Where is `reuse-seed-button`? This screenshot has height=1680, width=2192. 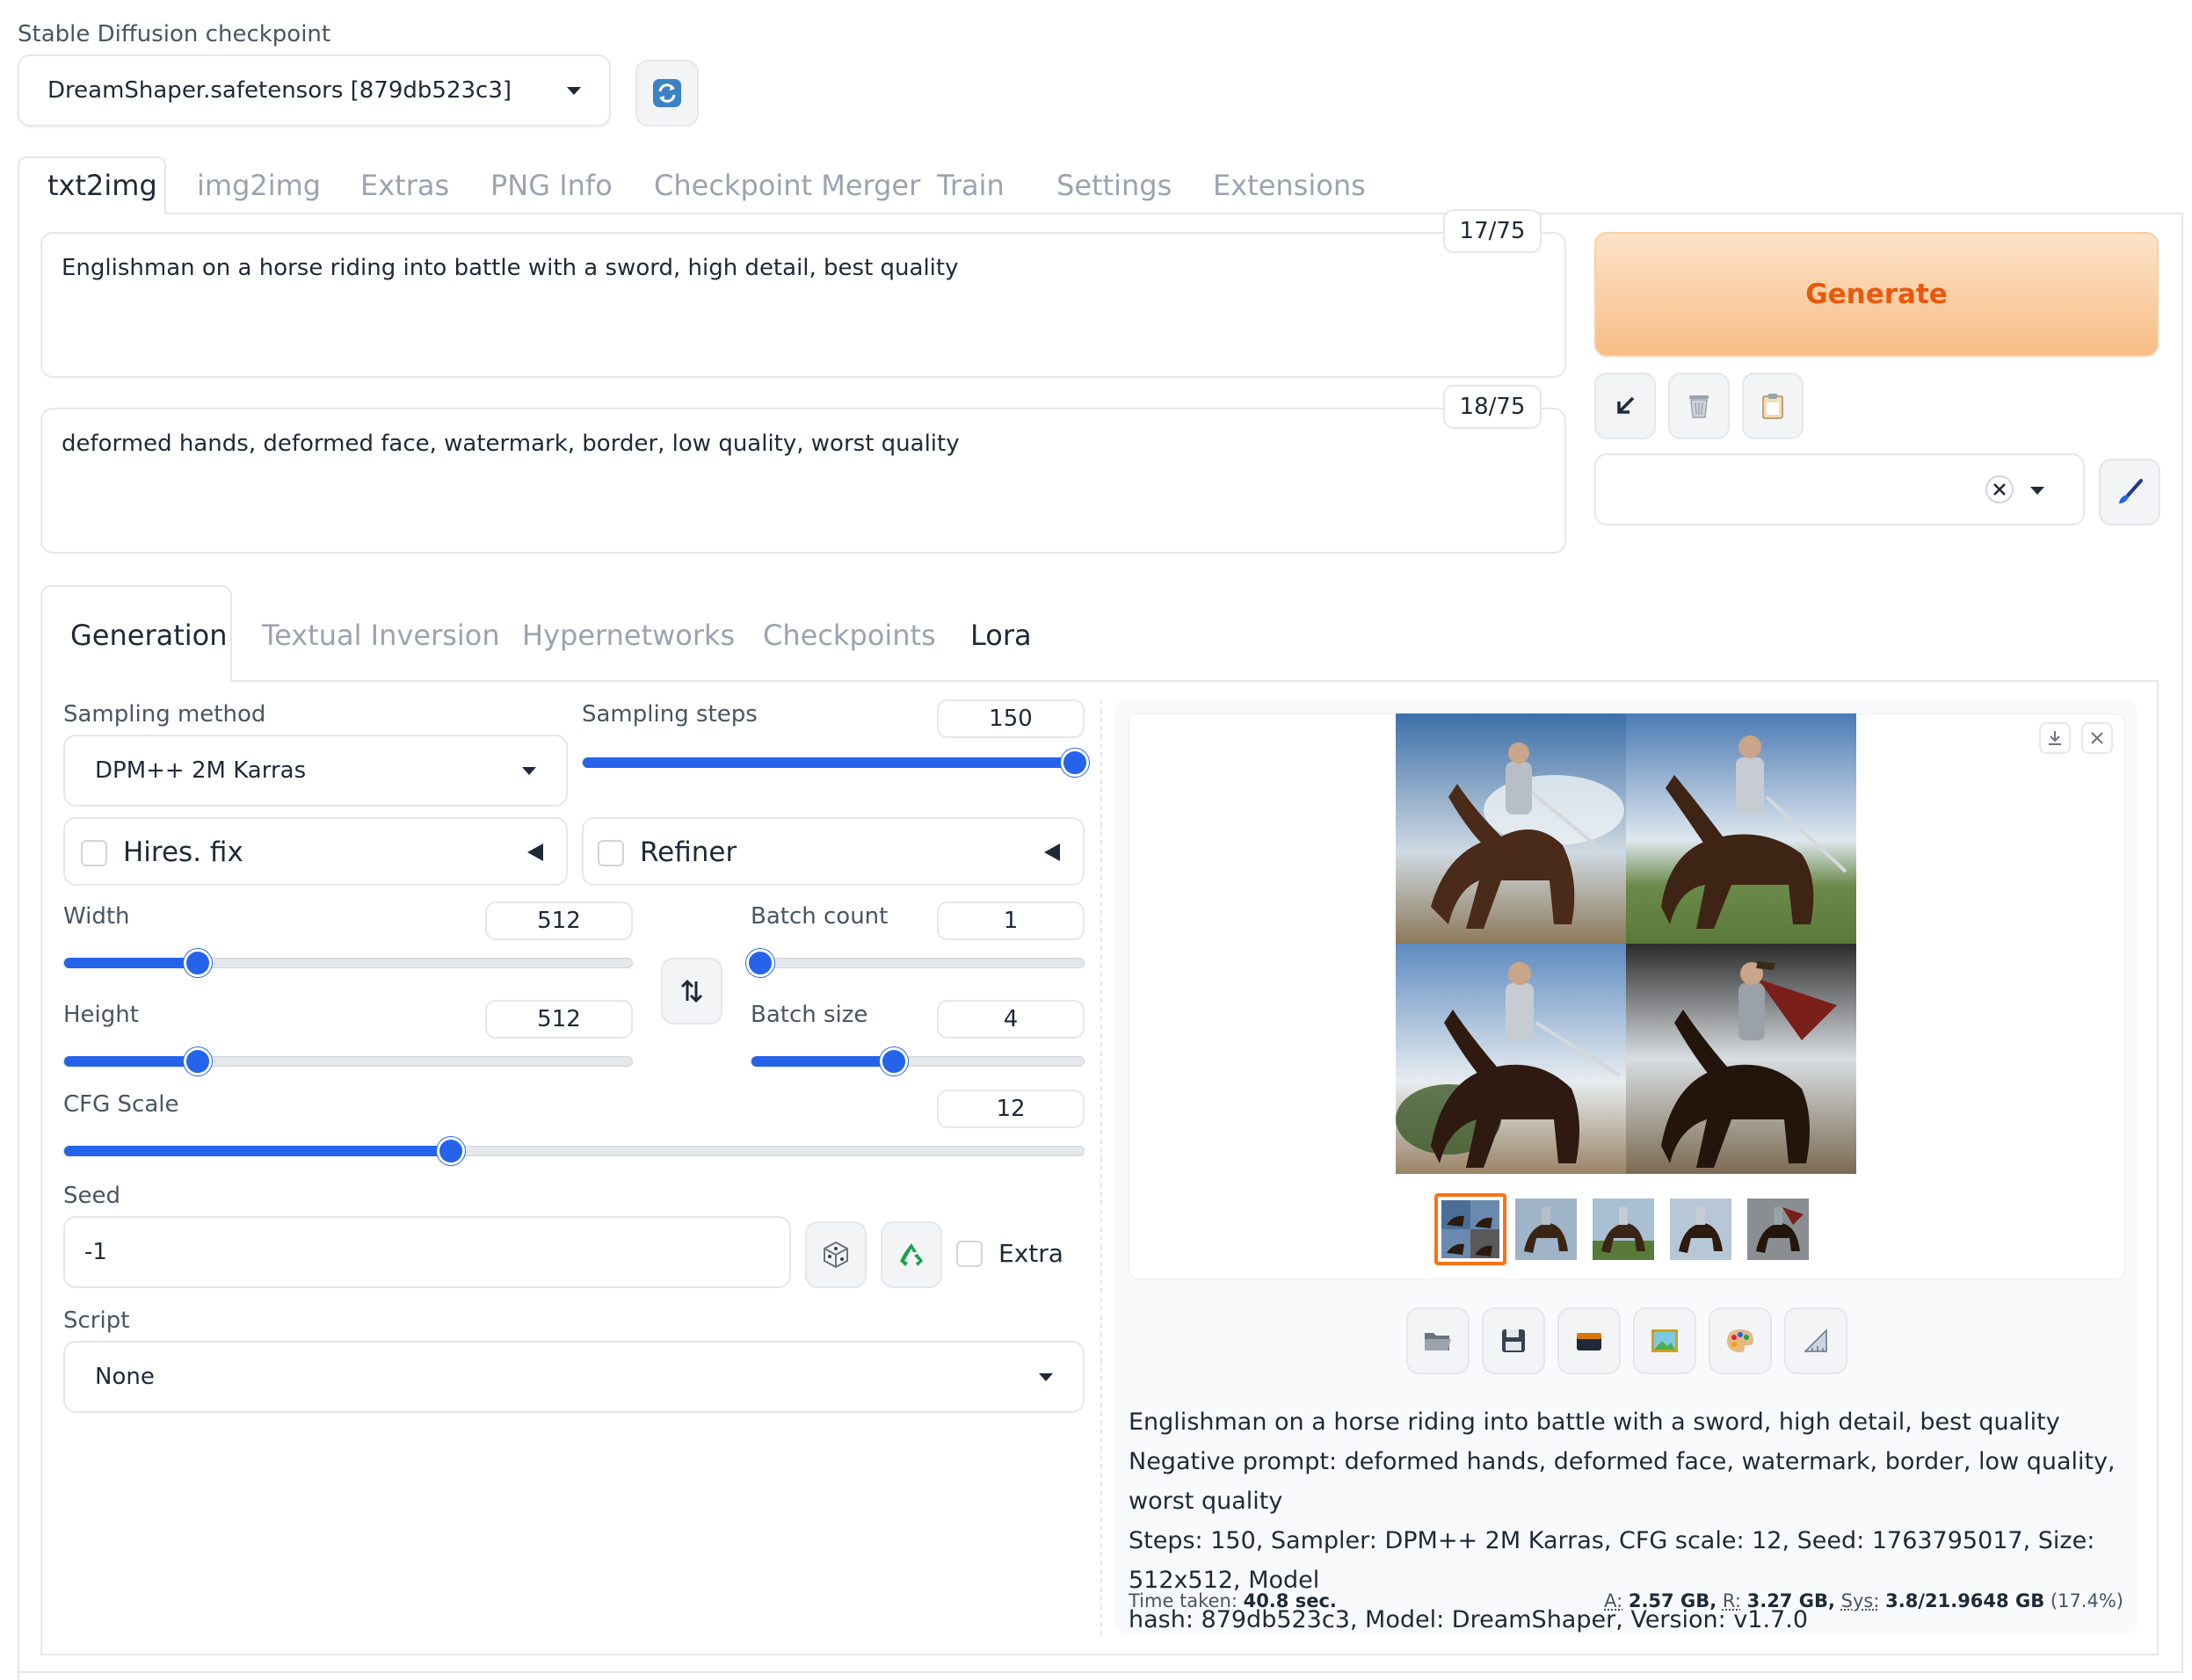
reuse-seed-button is located at coordinates (911, 1254).